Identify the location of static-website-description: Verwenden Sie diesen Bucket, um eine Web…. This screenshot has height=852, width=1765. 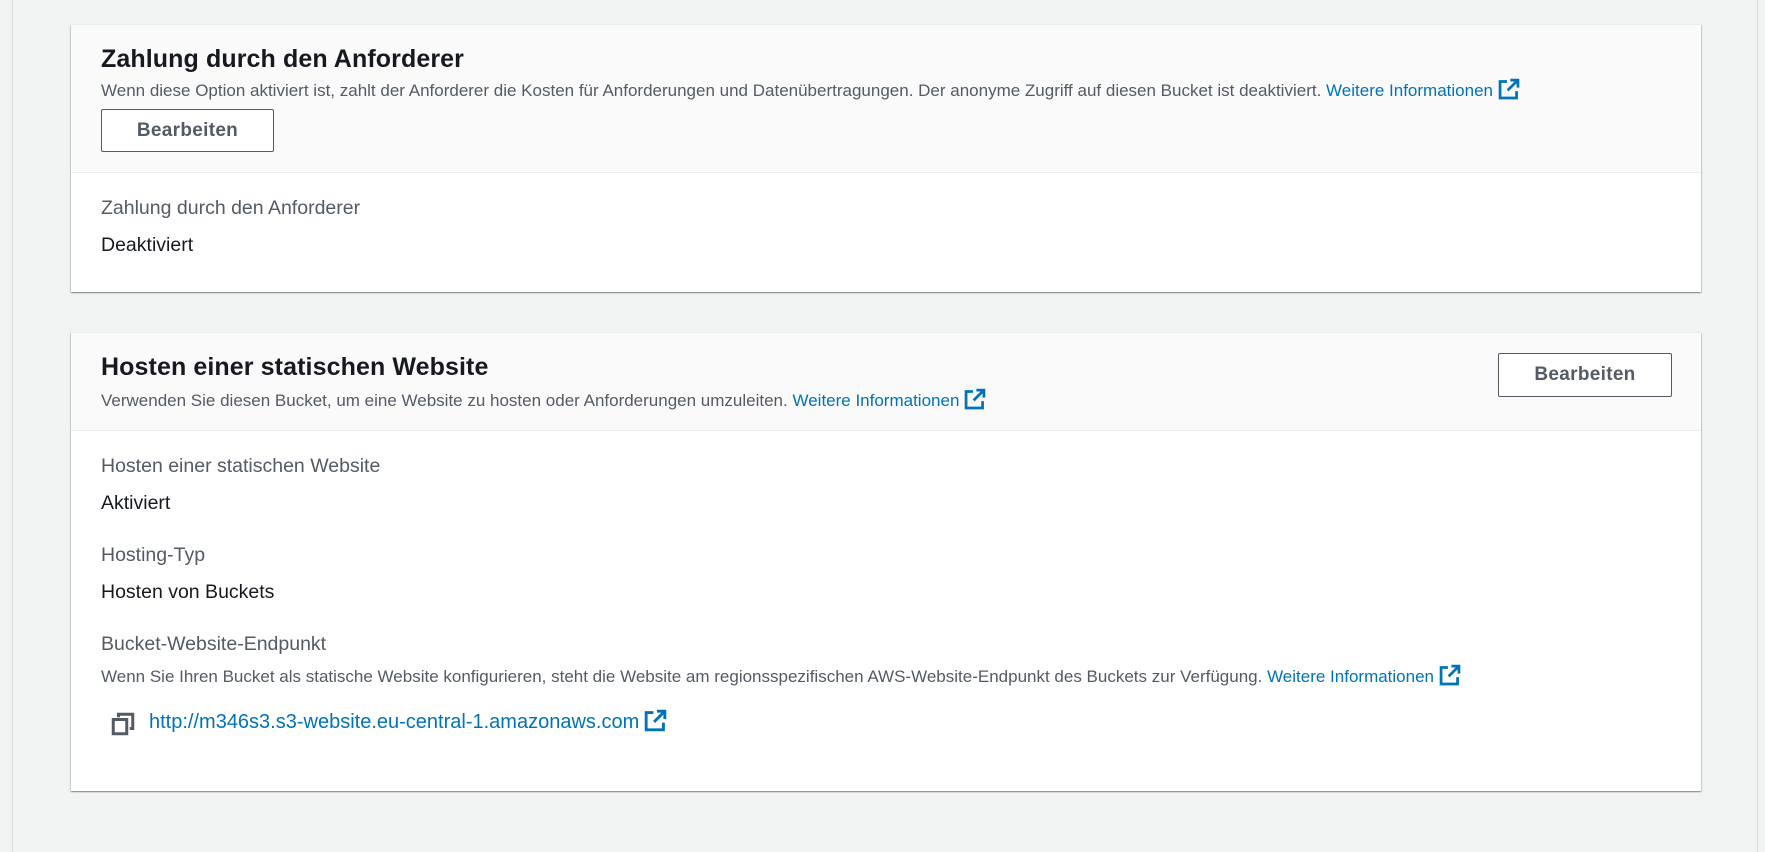
(444, 400).